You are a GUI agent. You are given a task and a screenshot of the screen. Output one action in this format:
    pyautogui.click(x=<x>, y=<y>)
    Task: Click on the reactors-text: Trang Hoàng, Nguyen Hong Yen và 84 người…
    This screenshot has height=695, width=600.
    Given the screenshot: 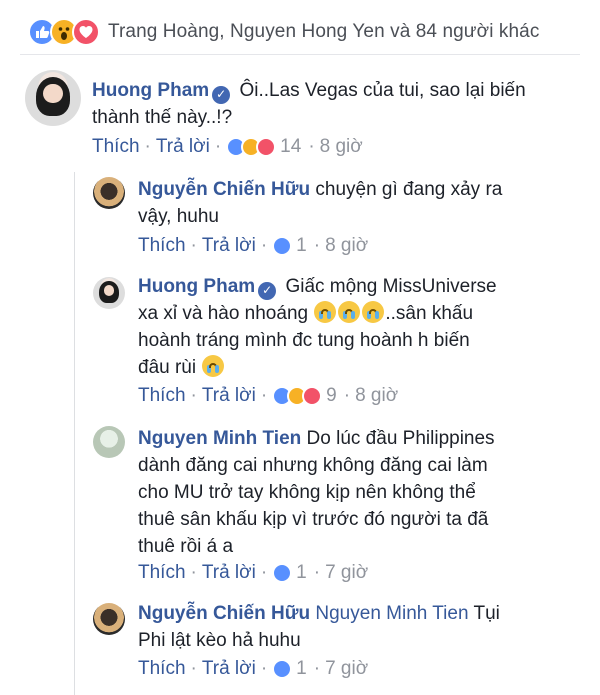 What is the action you would take?
    pyautogui.click(x=323, y=32)
    